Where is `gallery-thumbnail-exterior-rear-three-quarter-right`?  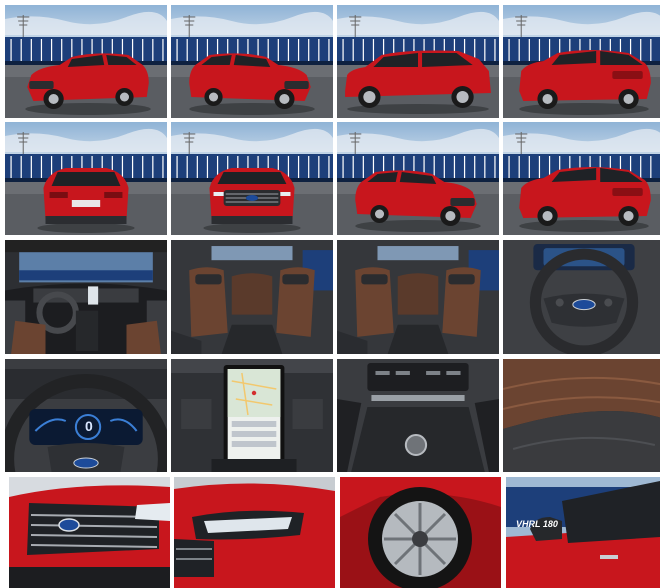 gallery-thumbnail-exterior-rear-three-quarter-right is located at coordinates (581, 178).